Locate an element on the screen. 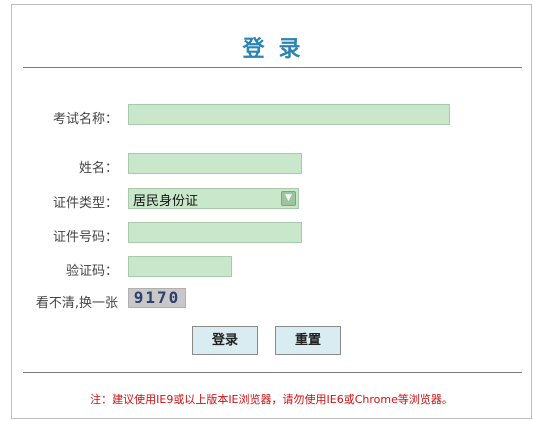 This screenshot has width=533, height=421. id-type-label: 证件类型： is located at coordinates (85, 203).